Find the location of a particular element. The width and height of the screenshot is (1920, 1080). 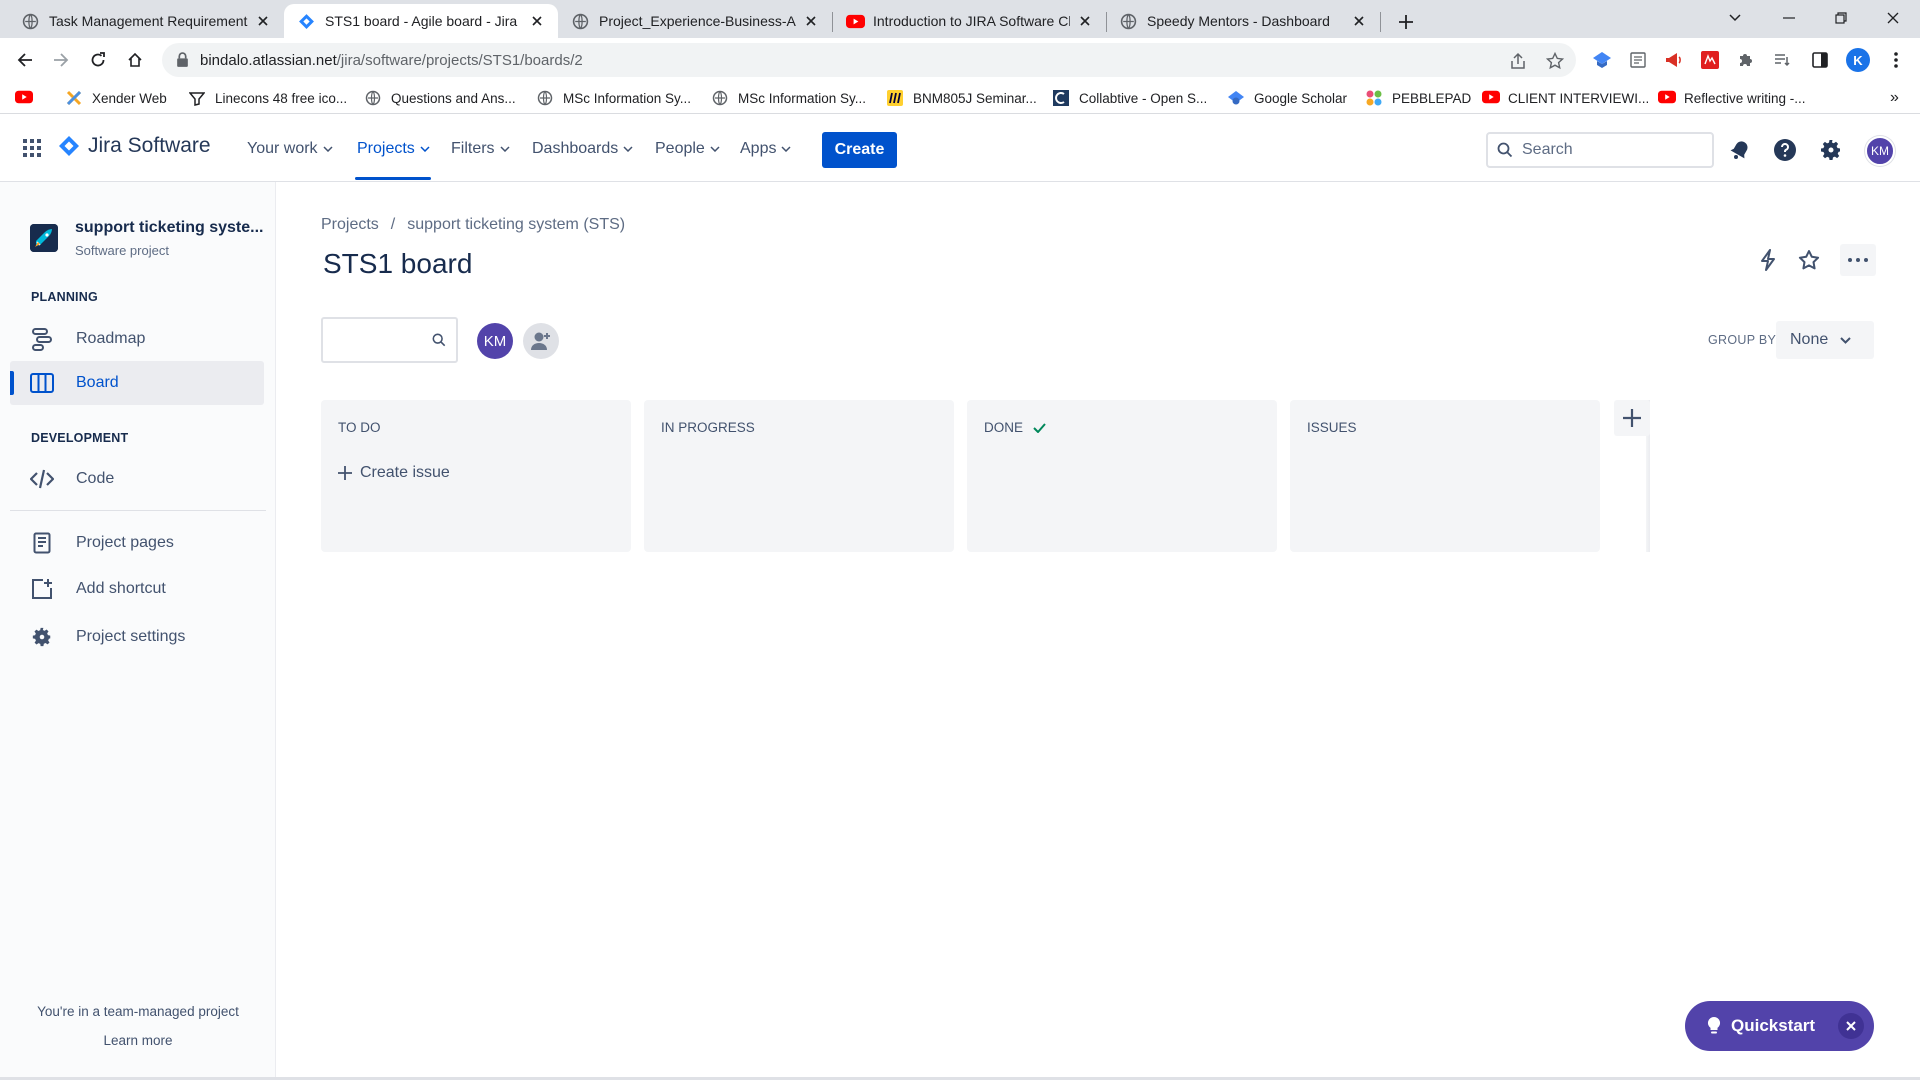

quickstart-label: Quickstart is located at coordinates (1773, 1025).